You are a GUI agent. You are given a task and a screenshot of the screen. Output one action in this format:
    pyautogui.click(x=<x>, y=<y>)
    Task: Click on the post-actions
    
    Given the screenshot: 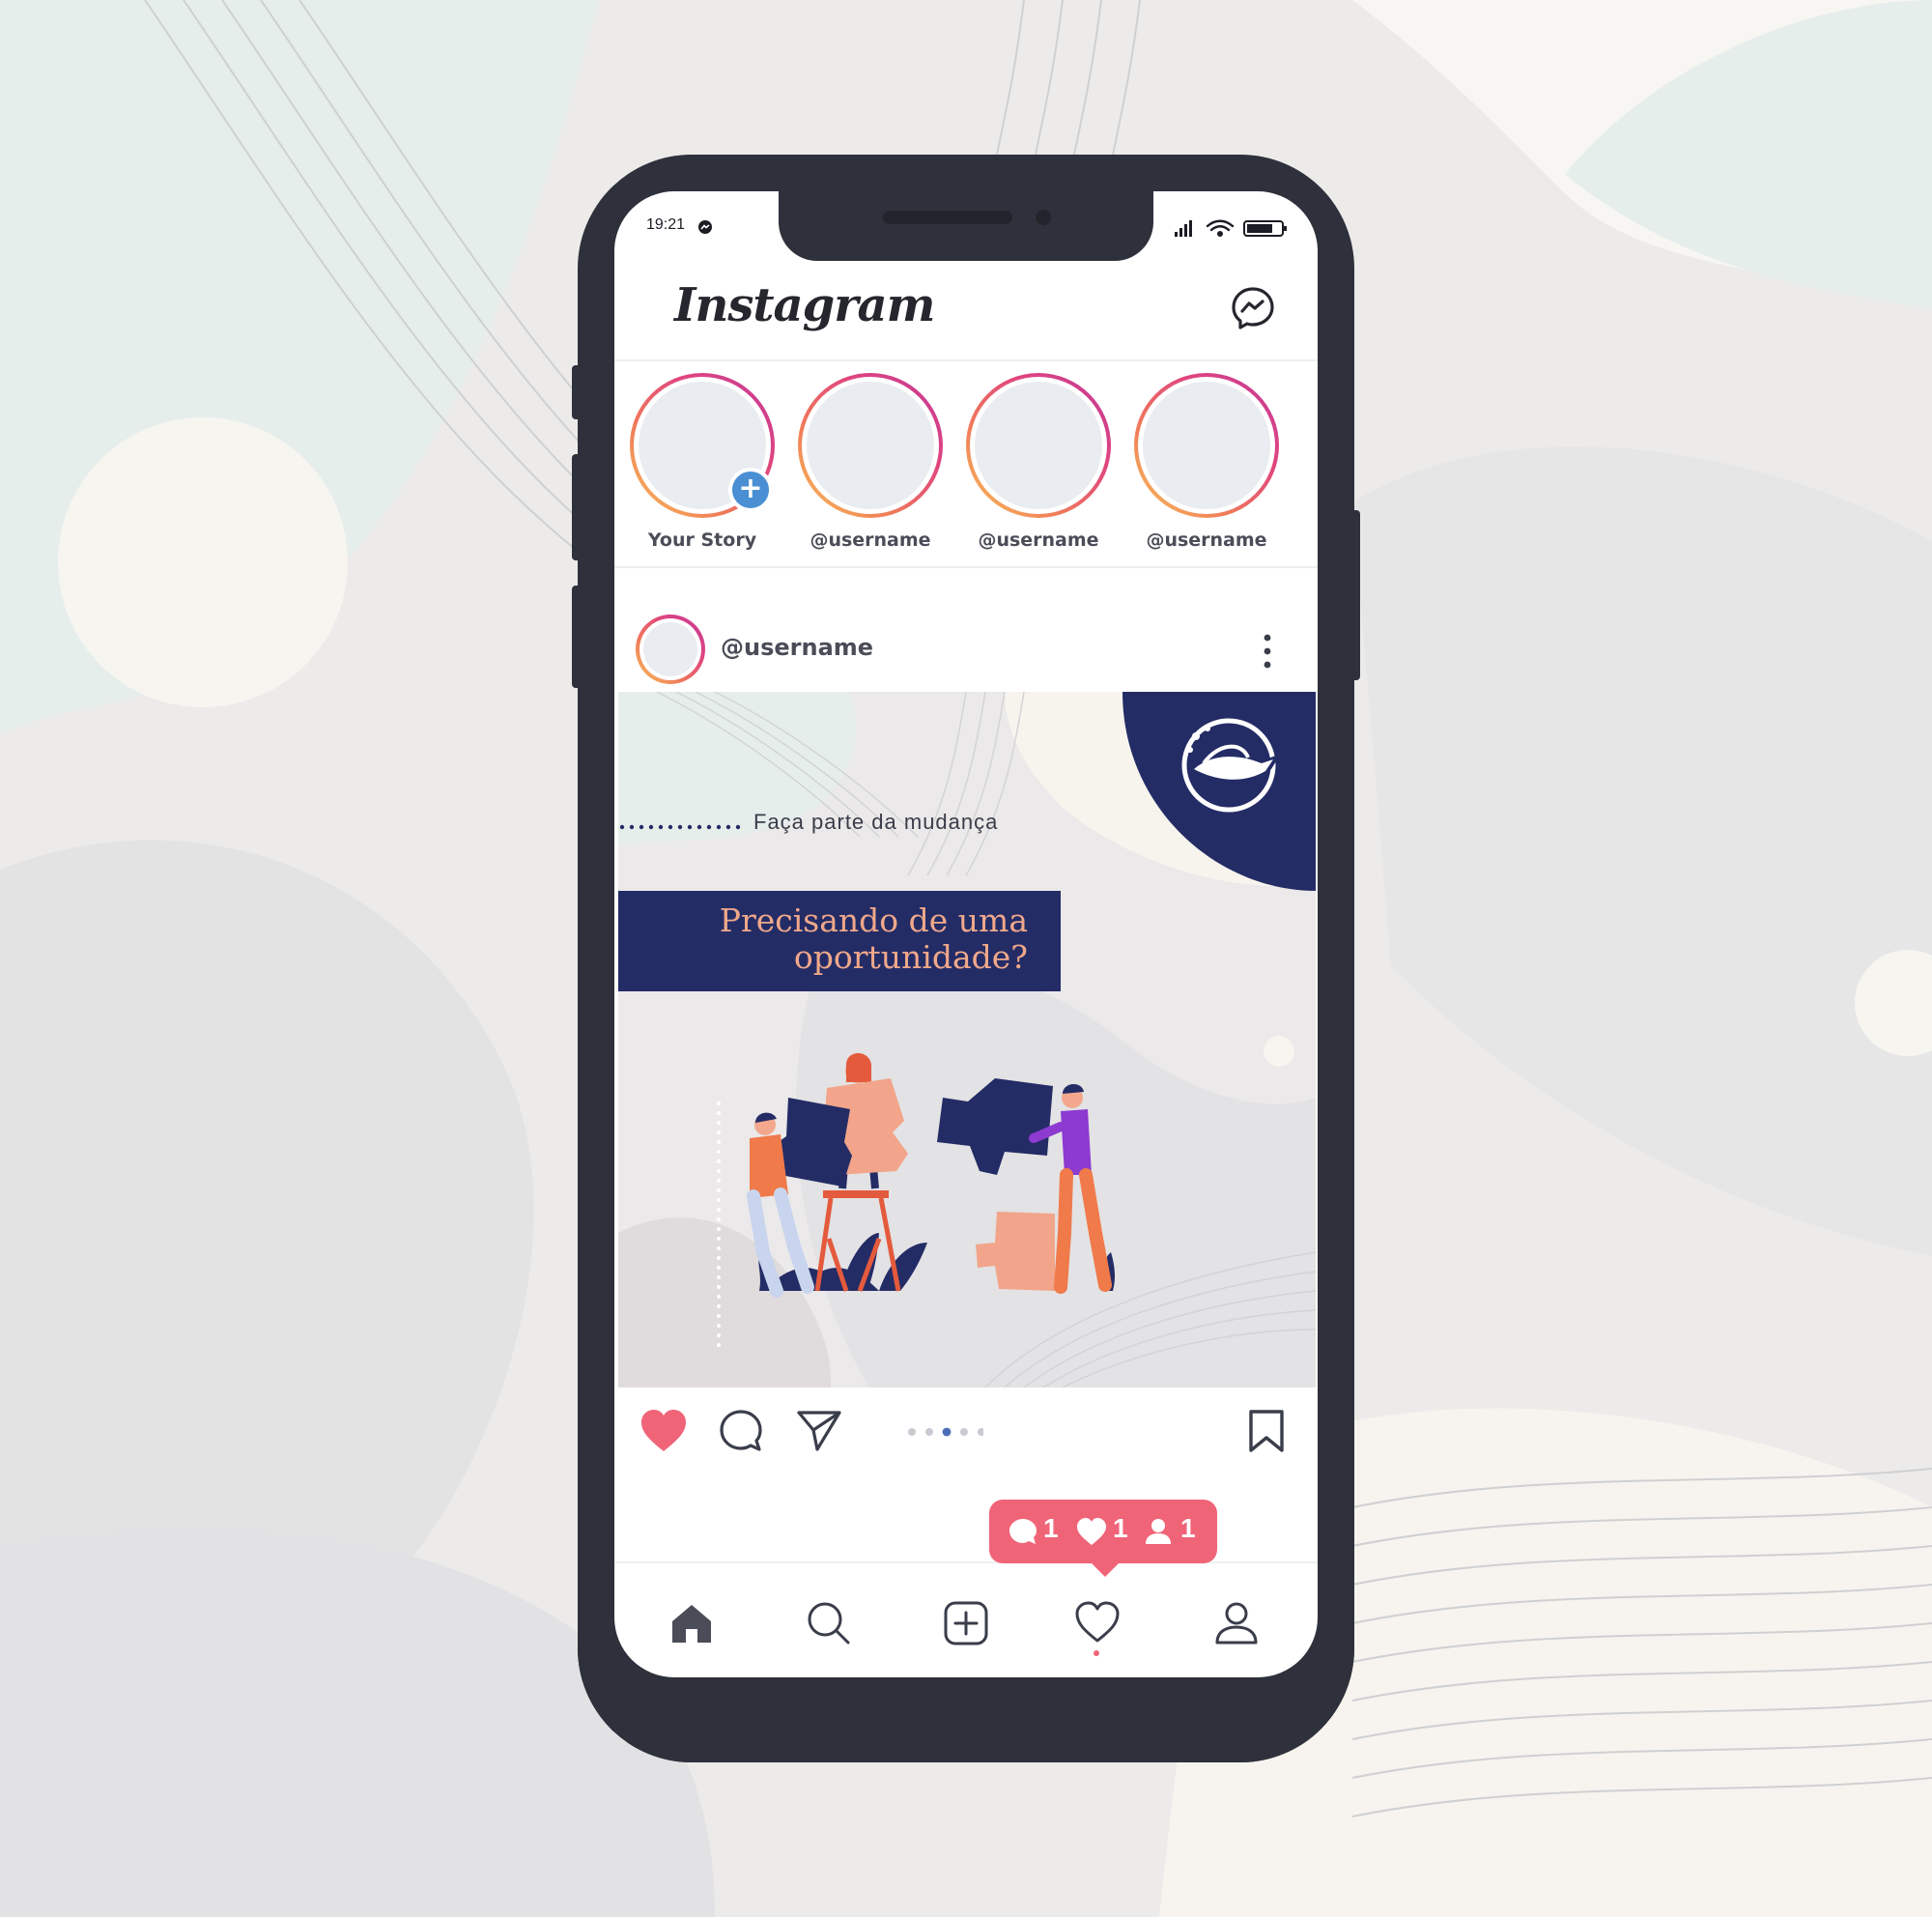 What is the action you would take?
    pyautogui.click(x=966, y=1434)
    